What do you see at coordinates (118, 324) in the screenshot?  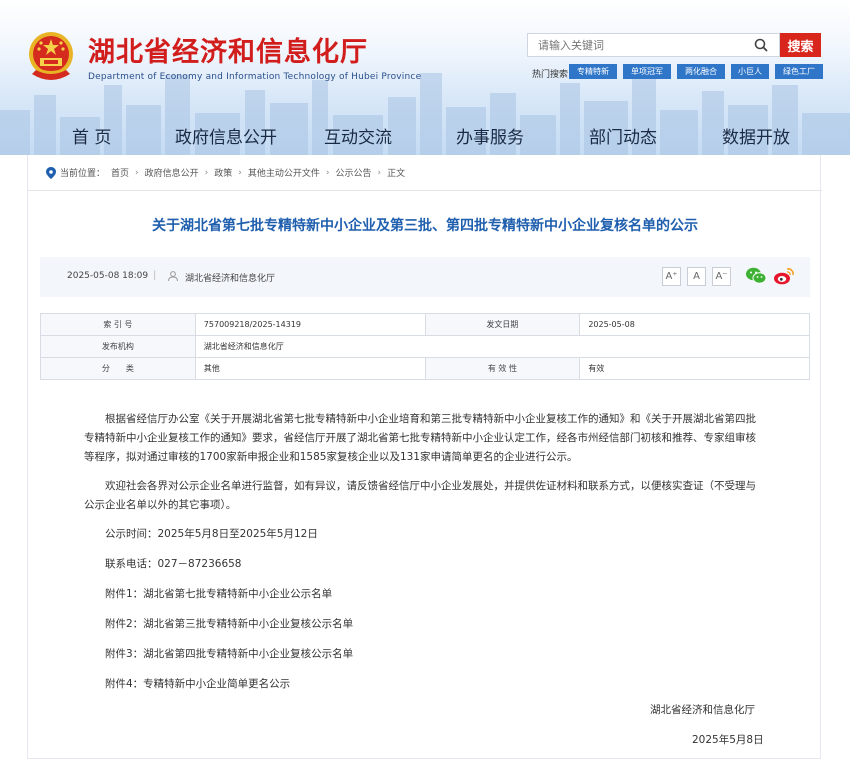 I see `index-label: 索 引 号` at bounding box center [118, 324].